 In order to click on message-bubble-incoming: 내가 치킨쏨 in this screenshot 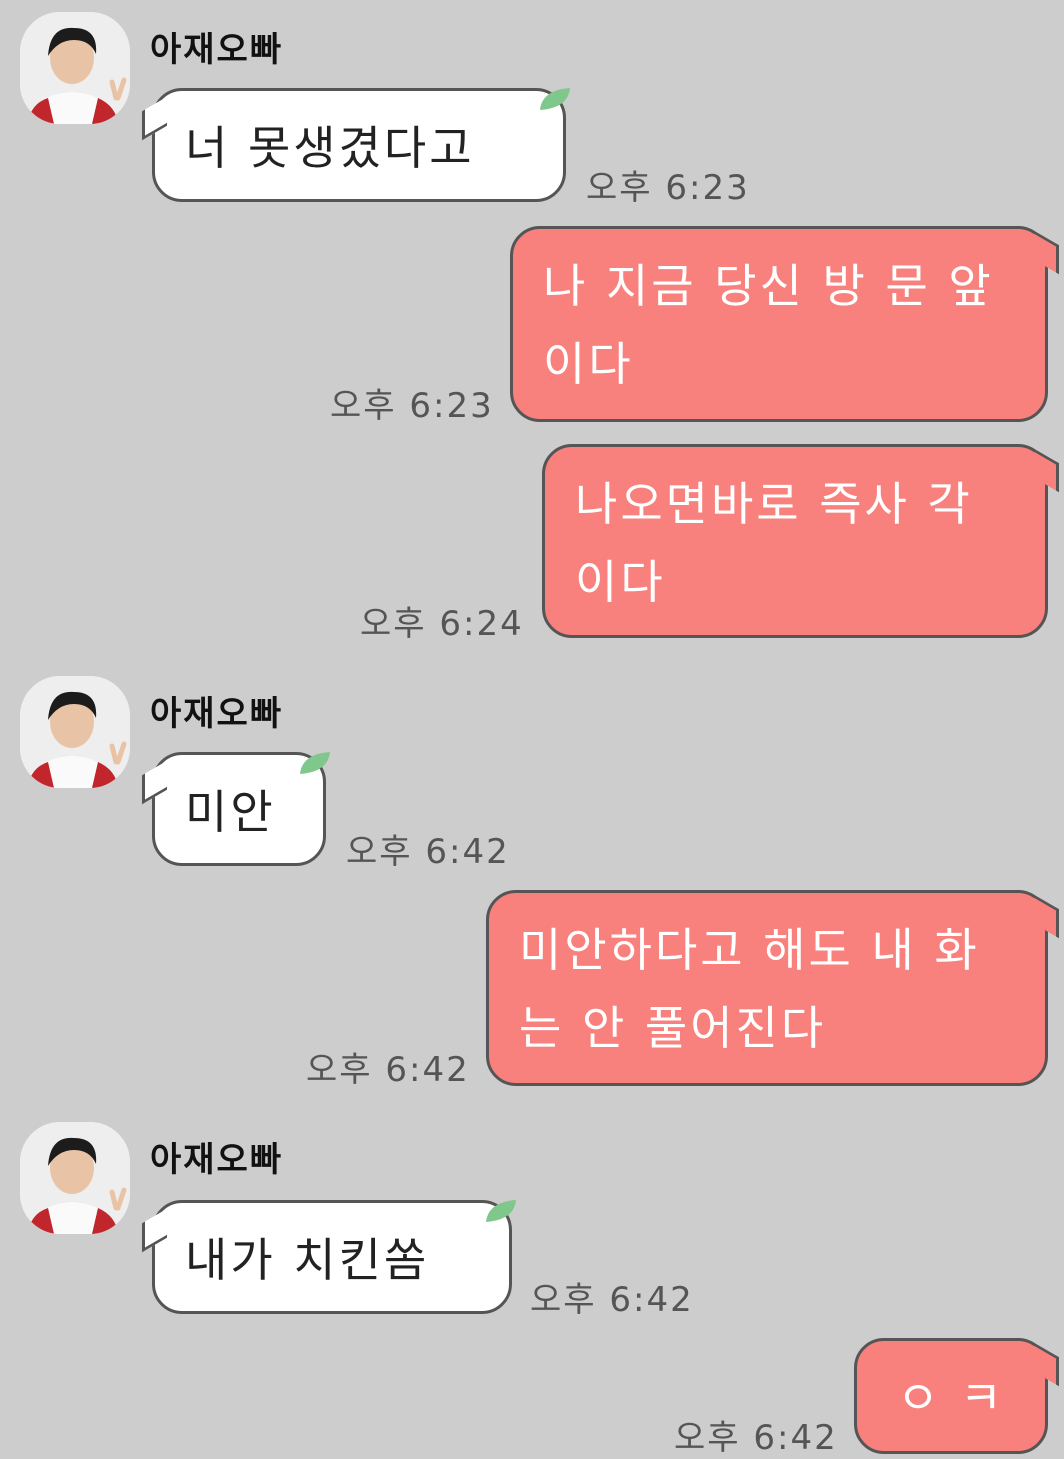, I will do `click(332, 1257)`.